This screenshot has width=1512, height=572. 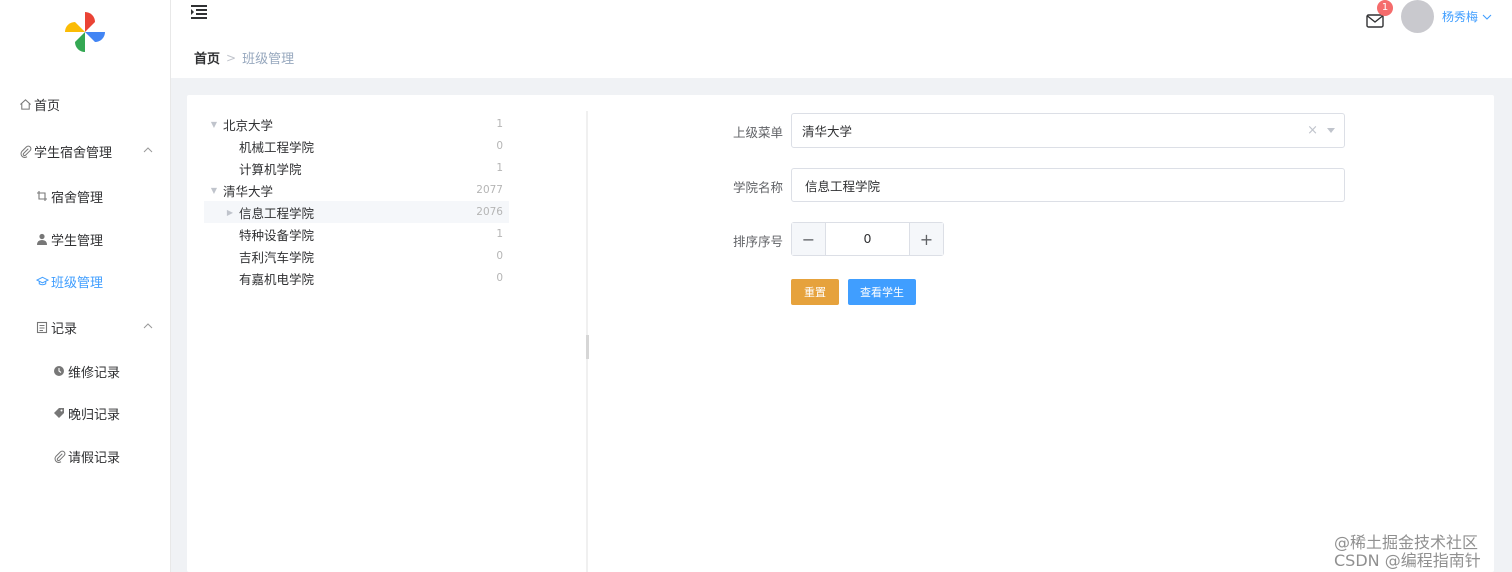 What do you see at coordinates (758, 132) in the screenshot?
I see `parent-menu-label: 上级菜单` at bounding box center [758, 132].